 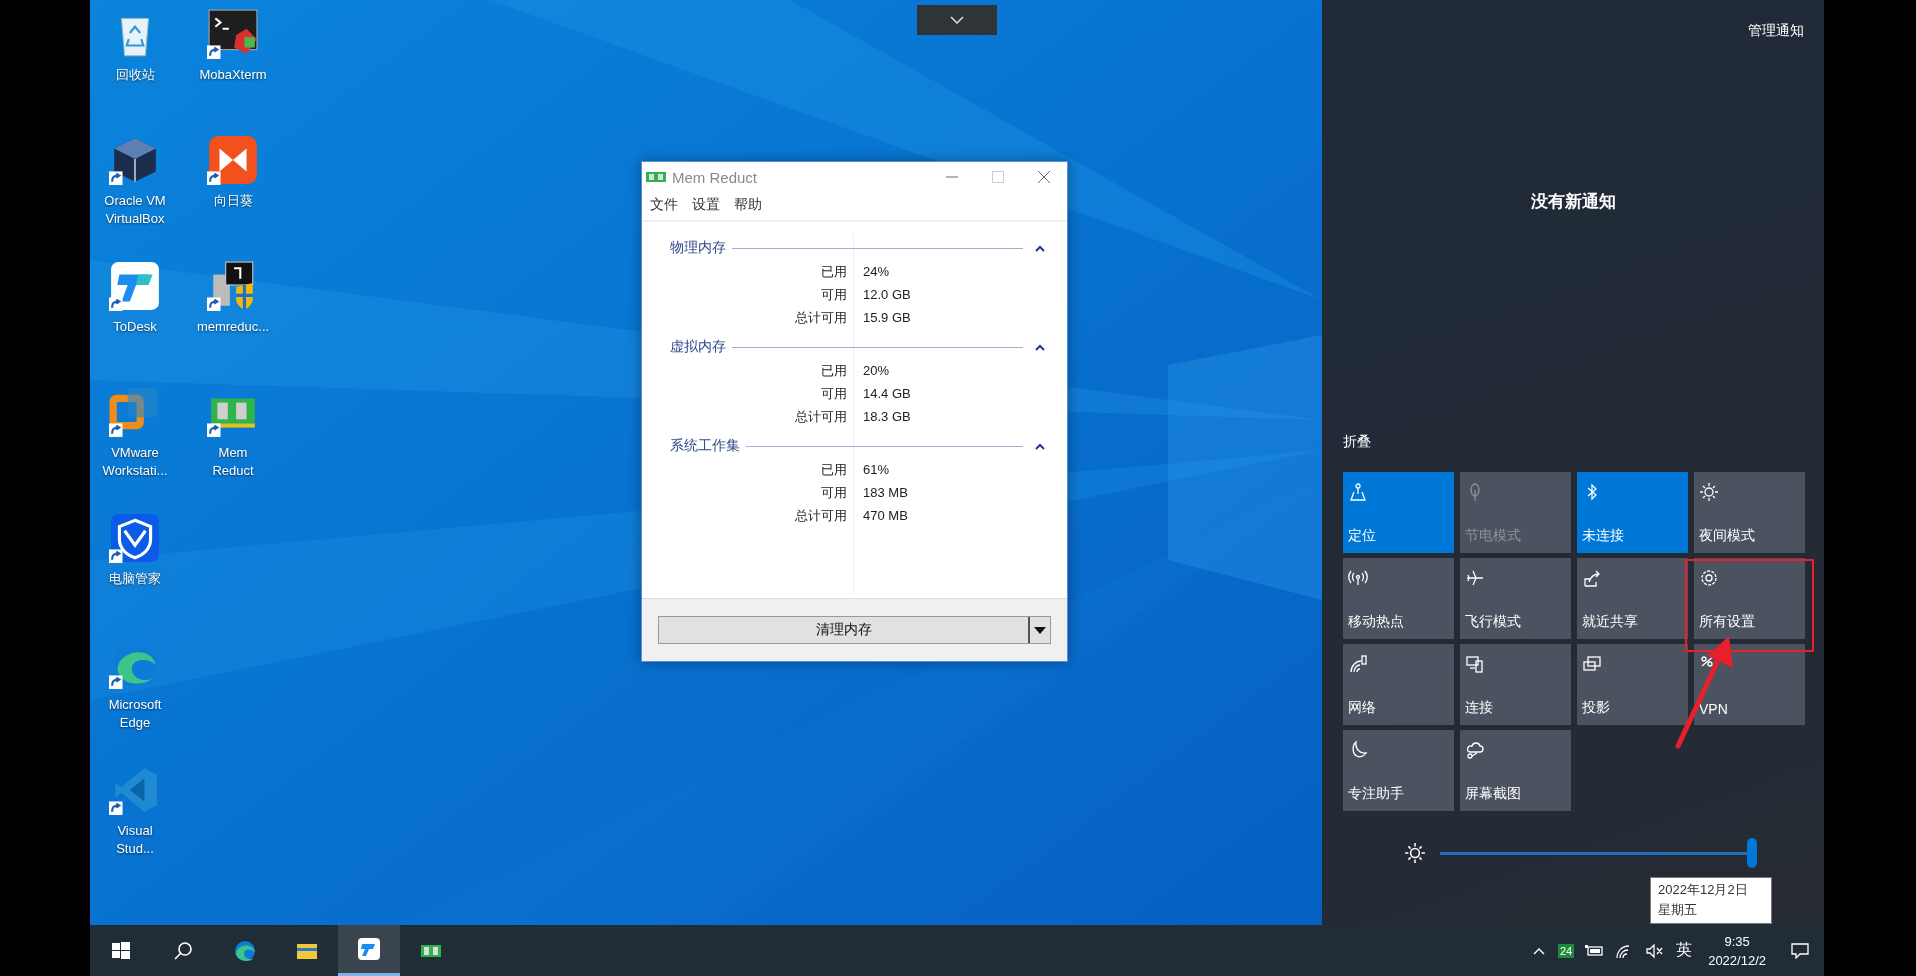 What do you see at coordinates (1475, 664) in the screenshot?
I see `devices-icon` at bounding box center [1475, 664].